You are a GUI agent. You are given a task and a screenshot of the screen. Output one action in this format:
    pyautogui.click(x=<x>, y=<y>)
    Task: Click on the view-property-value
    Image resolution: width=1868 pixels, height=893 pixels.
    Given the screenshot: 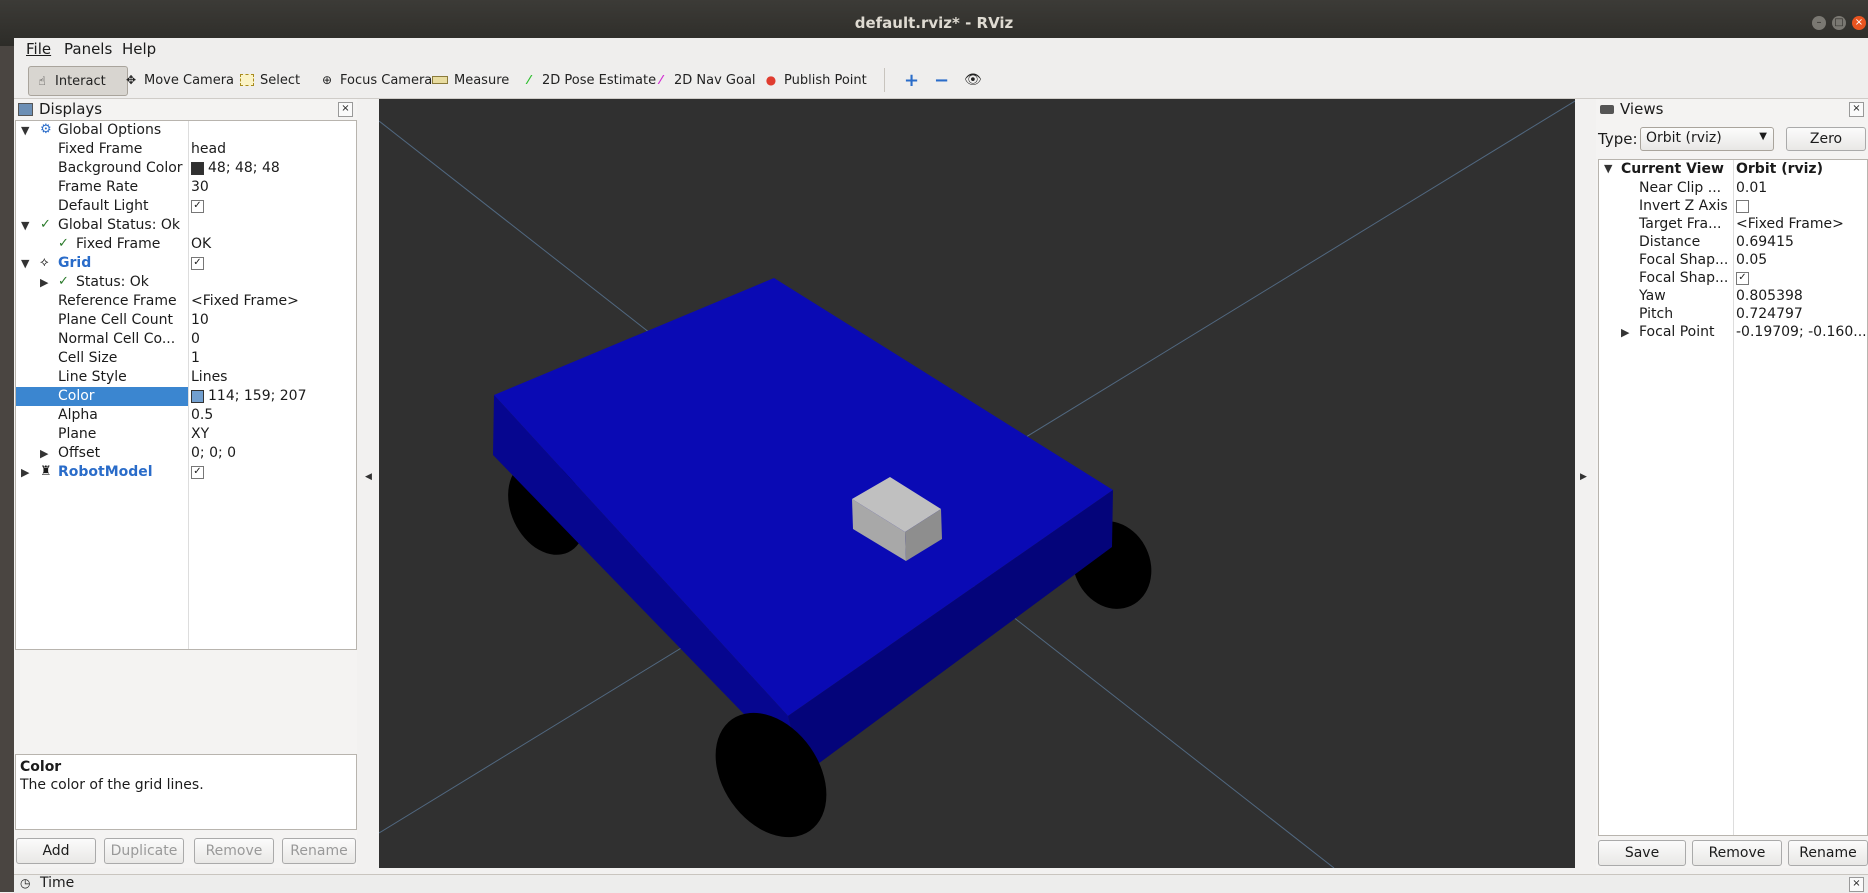 What is the action you would take?
    pyautogui.click(x=1742, y=206)
    